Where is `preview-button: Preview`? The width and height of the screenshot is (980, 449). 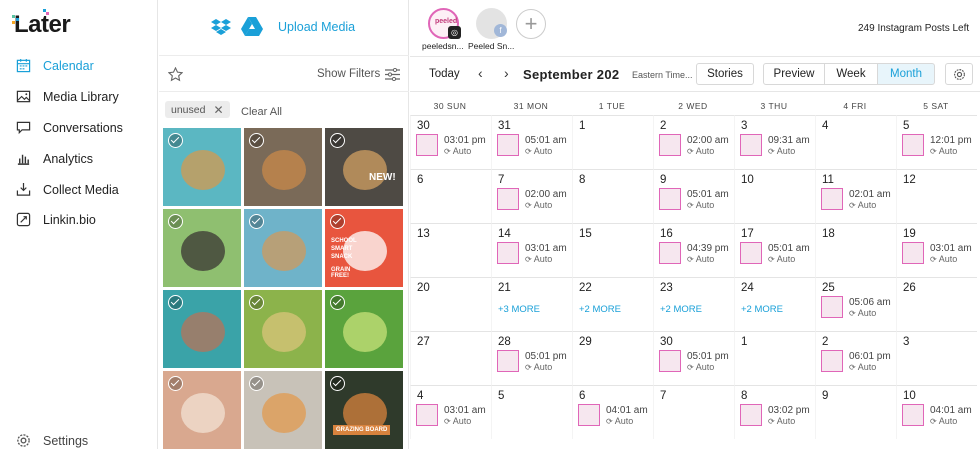 preview-button: Preview is located at coordinates (794, 74).